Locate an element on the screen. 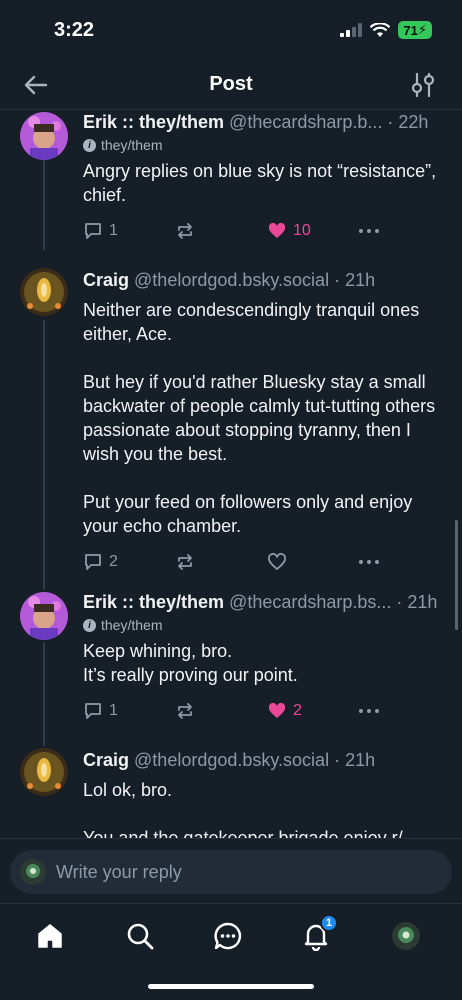 This screenshot has height=1000, width=462. heart-icon is located at coordinates (277, 710).